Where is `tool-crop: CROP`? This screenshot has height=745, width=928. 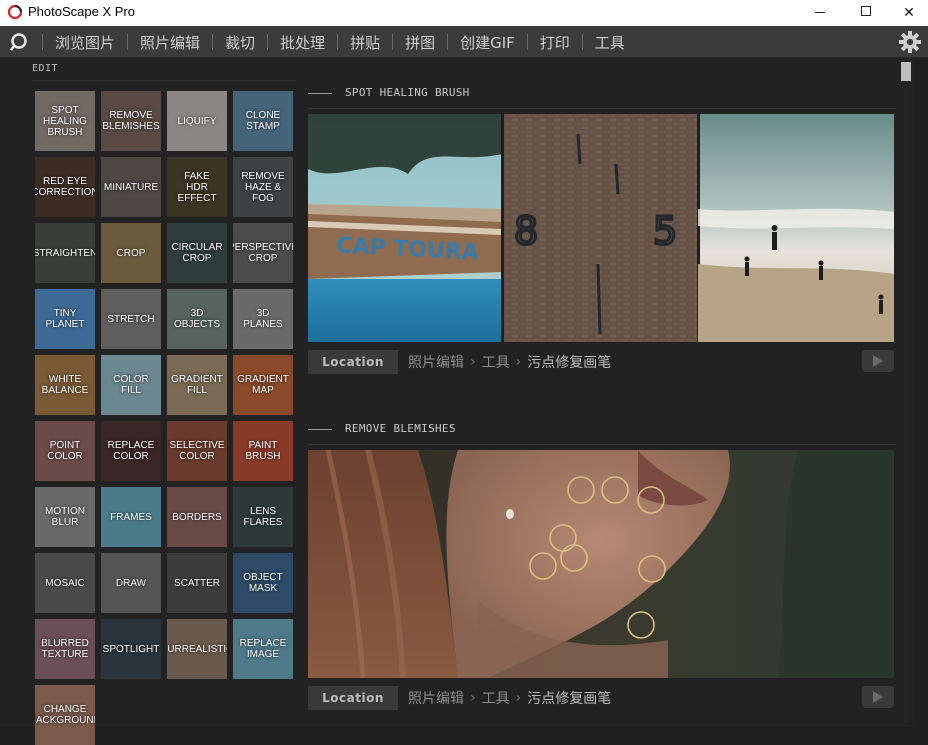 tool-crop: CROP is located at coordinates (131, 253).